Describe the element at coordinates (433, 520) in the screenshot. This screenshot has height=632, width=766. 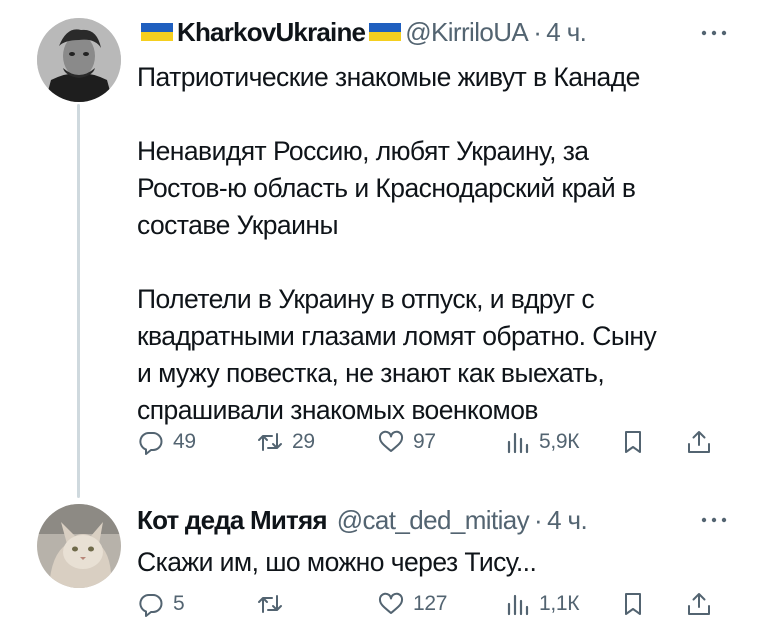
I see `author-handle: @cat_ded_mitiay` at that location.